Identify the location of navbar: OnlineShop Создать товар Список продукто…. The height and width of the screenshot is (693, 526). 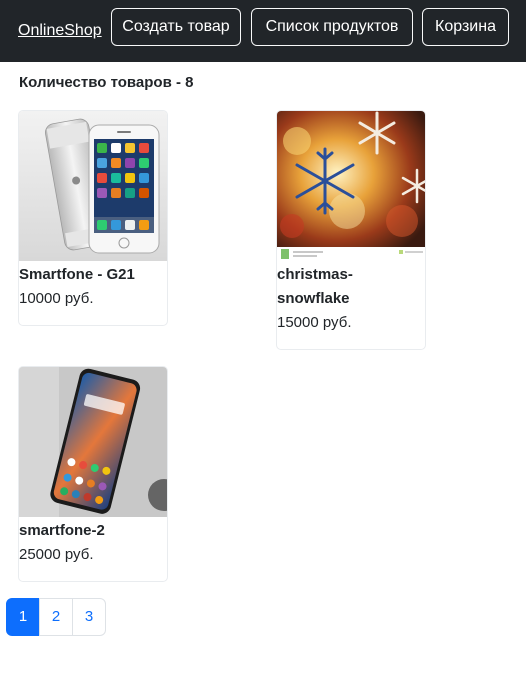
(263, 31).